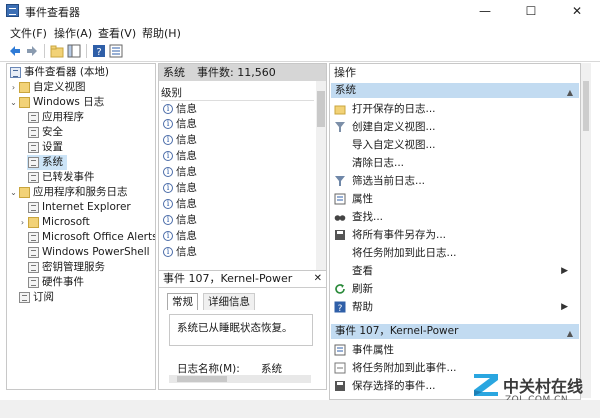 The width and height of the screenshot is (600, 418). Describe the element at coordinates (485, 11) in the screenshot. I see `minimize-button: —` at that location.